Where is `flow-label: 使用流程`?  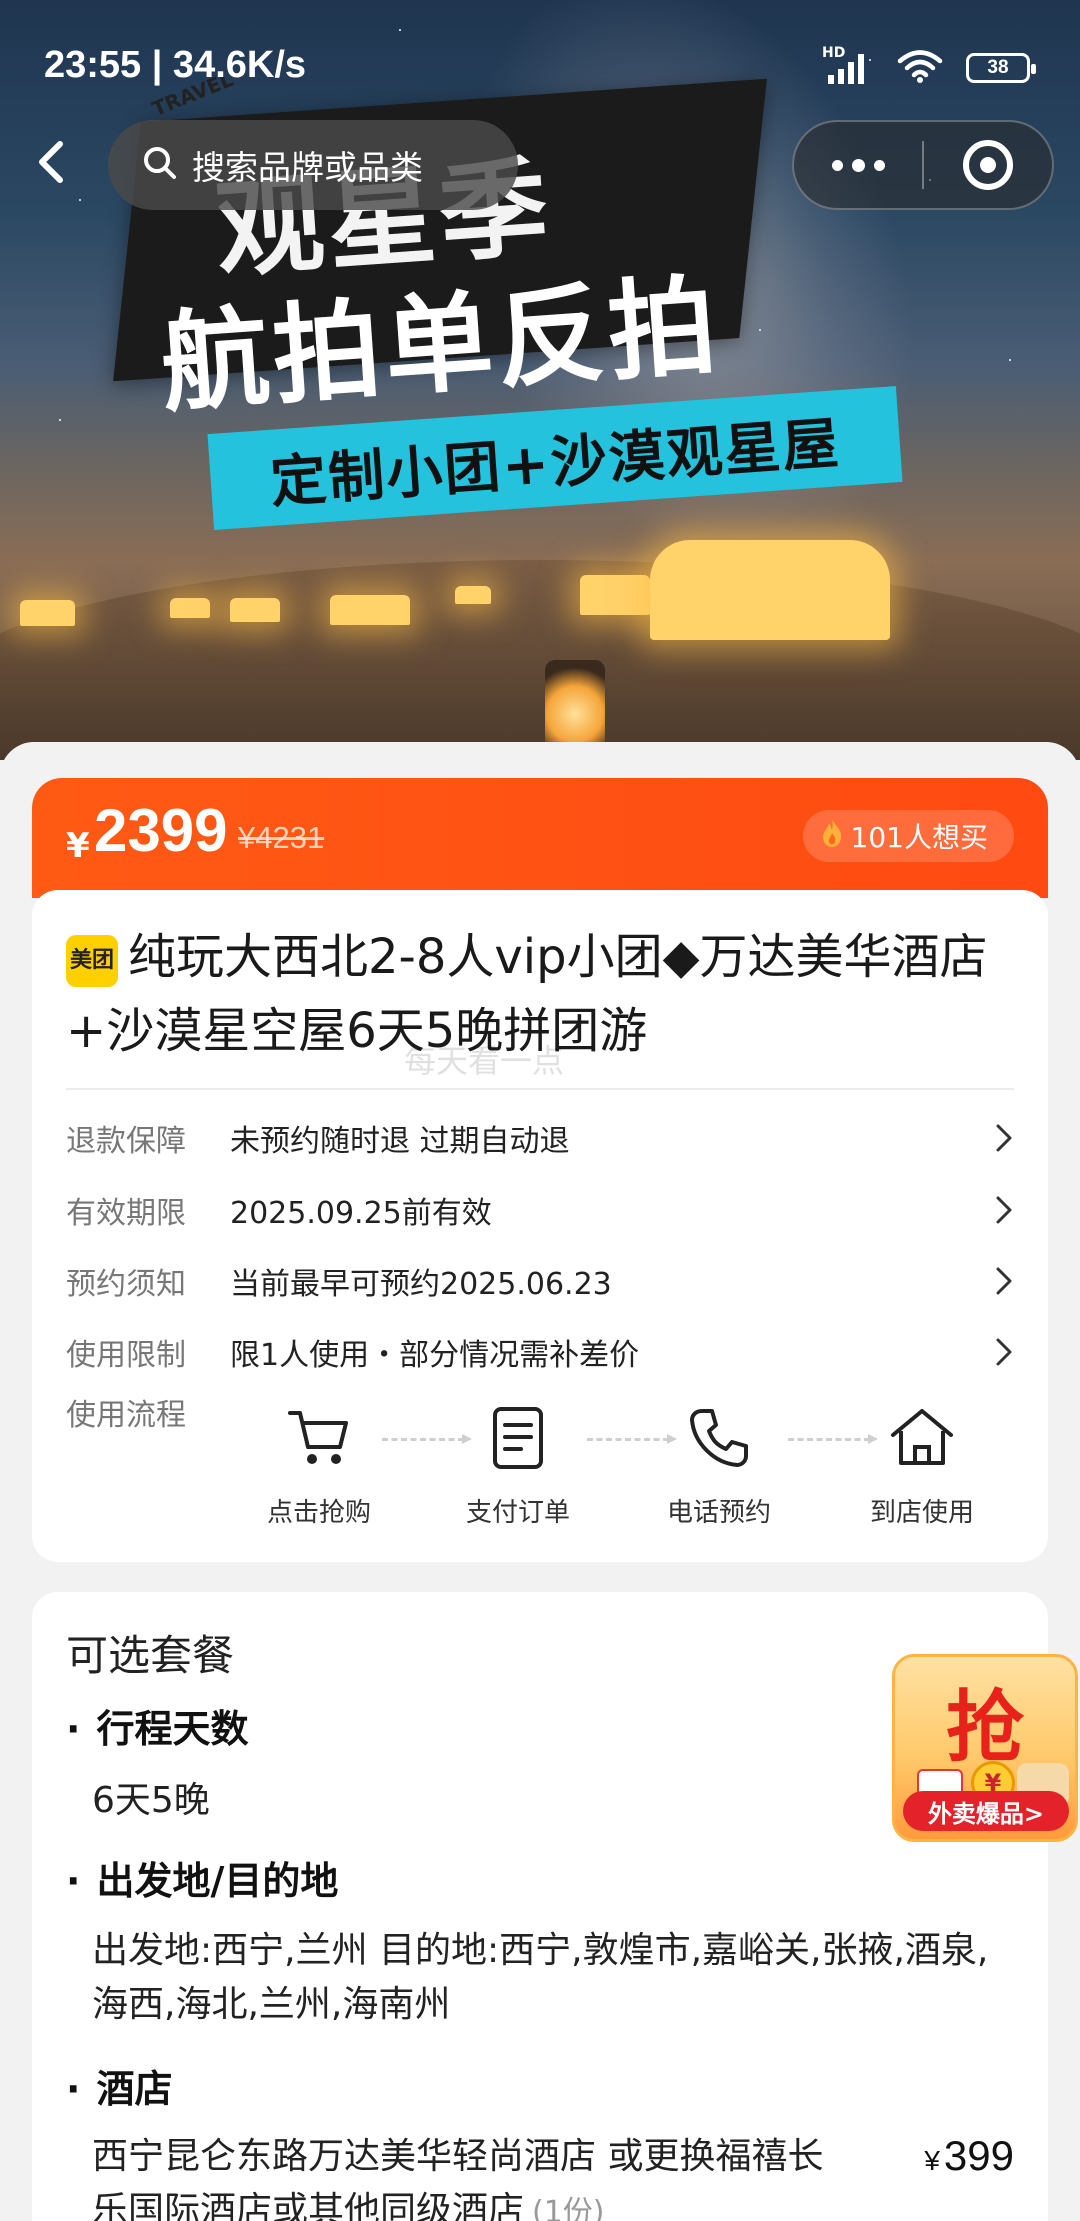
flow-label: 使用流程 is located at coordinates (126, 1415).